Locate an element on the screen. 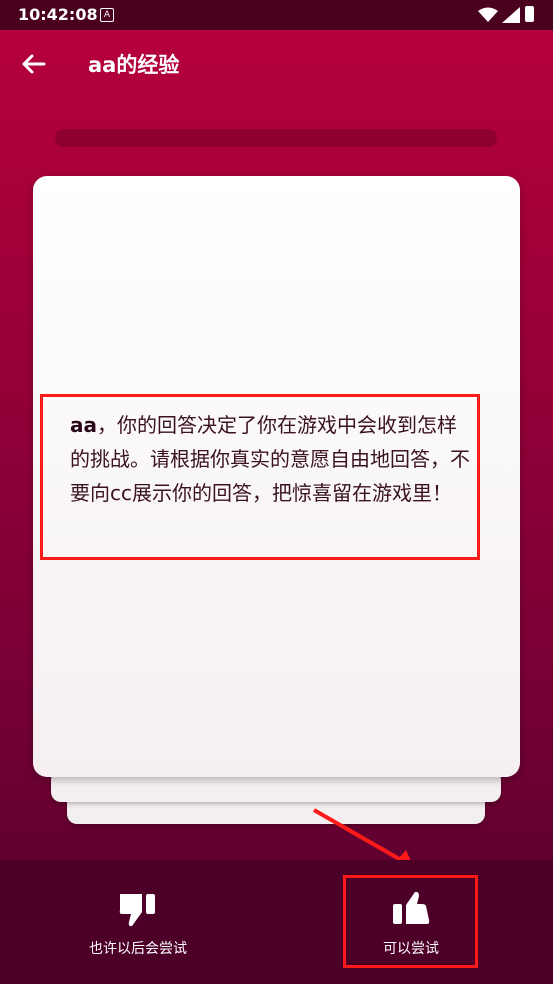 The width and height of the screenshot is (553, 984). page-title: aa的经验 is located at coordinates (134, 65).